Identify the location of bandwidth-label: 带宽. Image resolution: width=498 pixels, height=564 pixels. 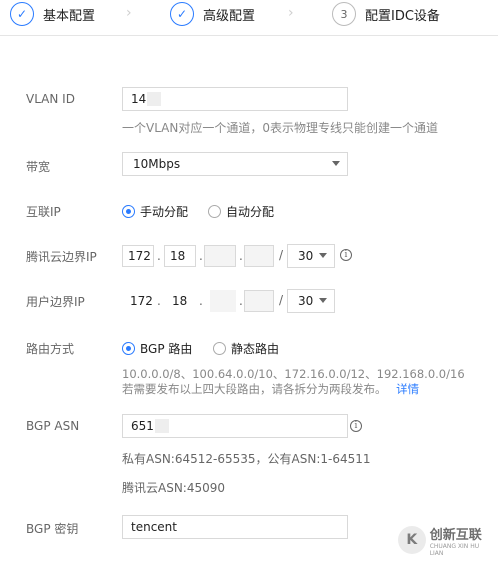
(38, 167).